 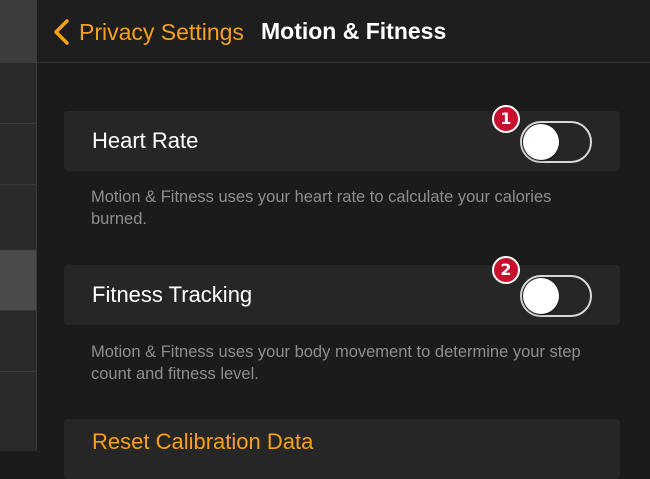 I want to click on annotation-badge-1: 1, so click(x=506, y=119).